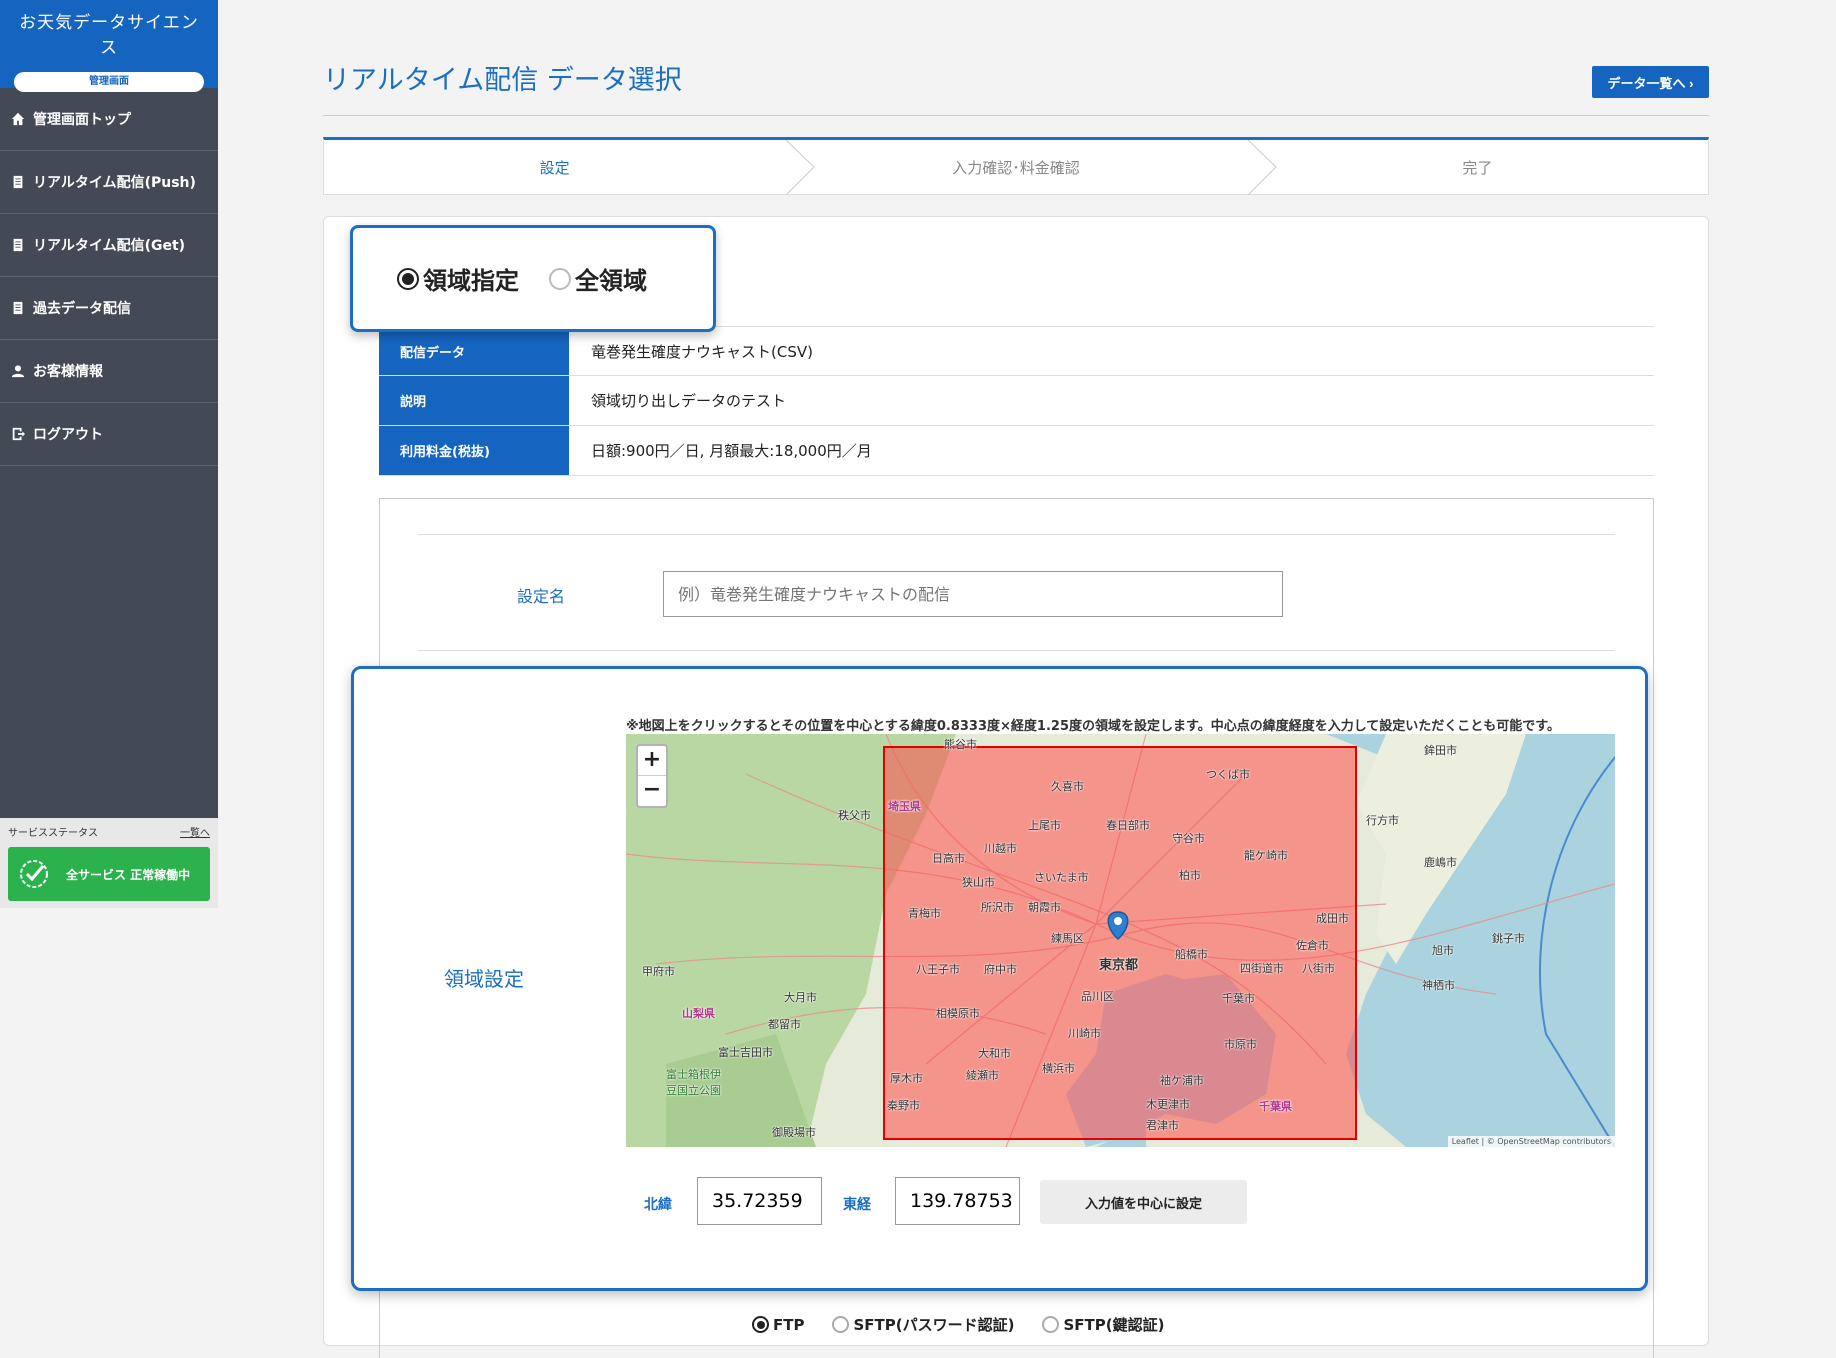 This screenshot has width=1836, height=1358. Describe the element at coordinates (109, 245) in the screenshot. I see `sidebar-item-realtime-get: リアルタイム配信(Get)` at that location.